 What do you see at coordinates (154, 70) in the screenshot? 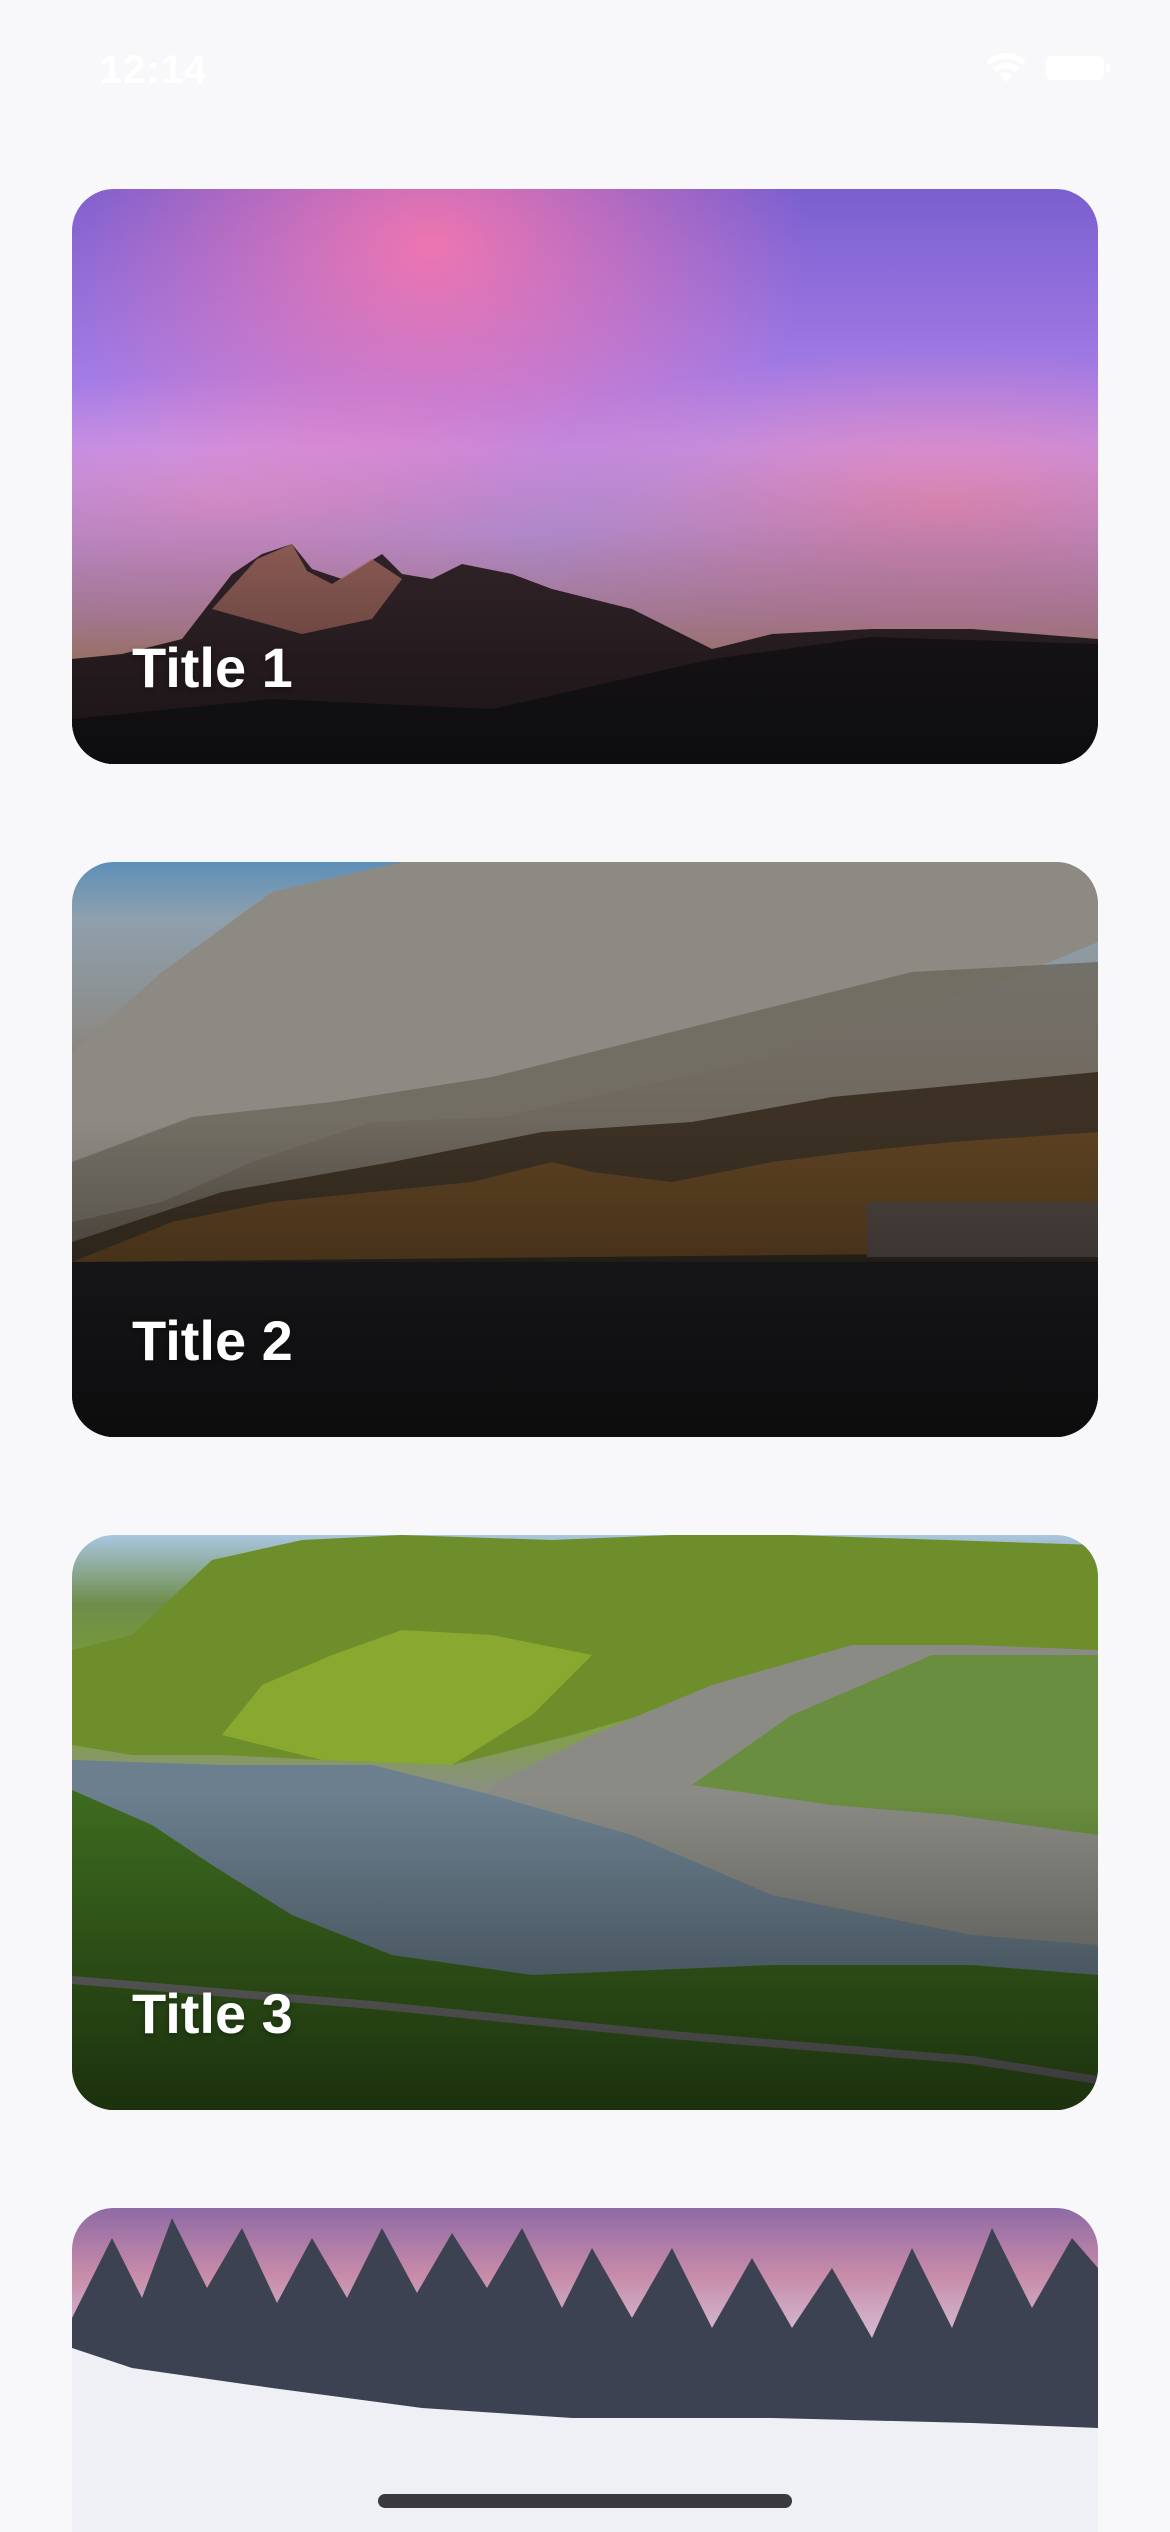
I see `status-time: 12:14` at bounding box center [154, 70].